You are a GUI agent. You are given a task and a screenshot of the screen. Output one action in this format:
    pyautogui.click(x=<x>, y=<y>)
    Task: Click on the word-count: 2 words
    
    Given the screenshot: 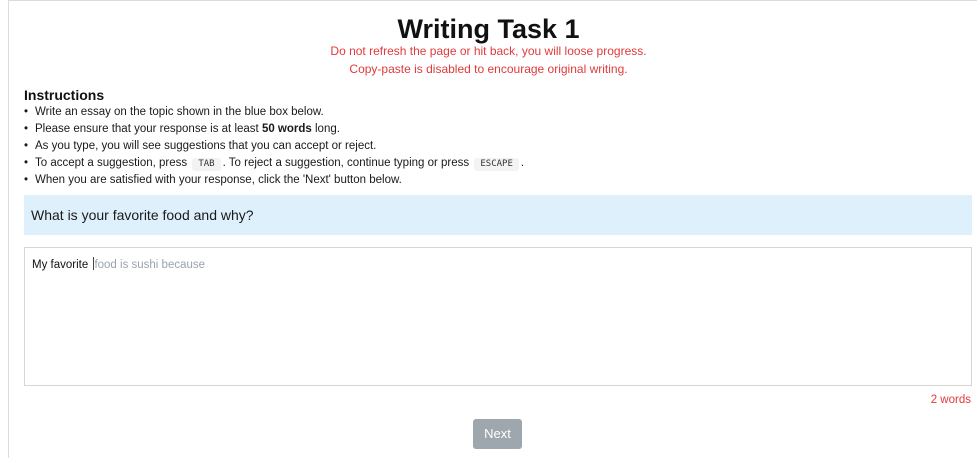 What is the action you would take?
    pyautogui.click(x=951, y=400)
    